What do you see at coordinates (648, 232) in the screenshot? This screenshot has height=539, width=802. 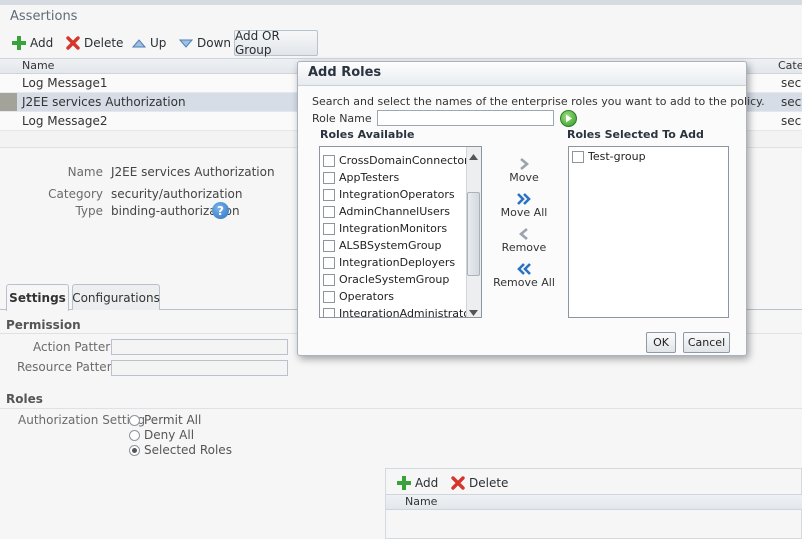 I see `roles-selected-list: Test-group` at bounding box center [648, 232].